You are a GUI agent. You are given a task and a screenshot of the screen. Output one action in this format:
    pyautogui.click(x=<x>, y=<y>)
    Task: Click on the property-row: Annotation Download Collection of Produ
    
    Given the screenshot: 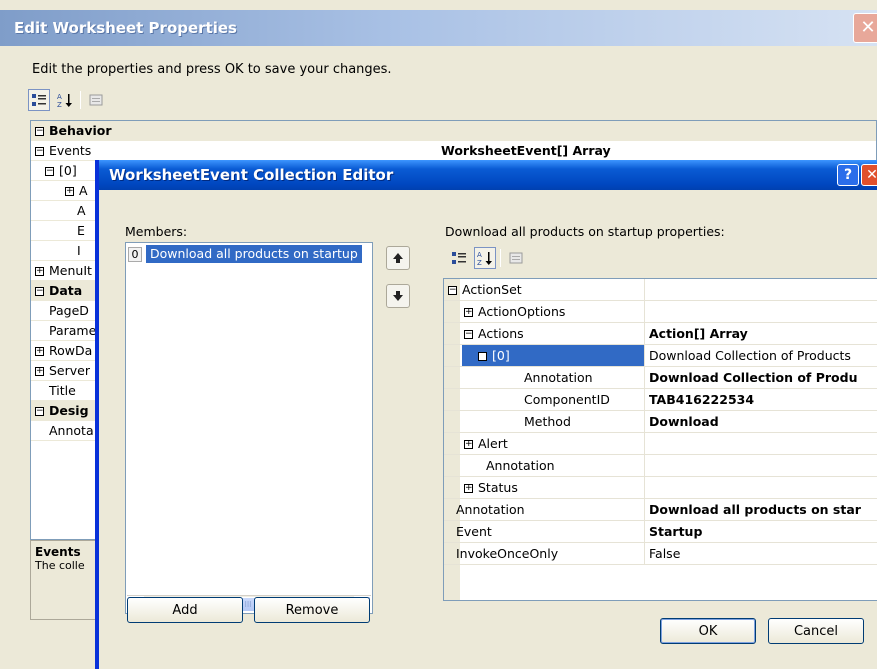 What is the action you would take?
    pyautogui.click(x=660, y=378)
    